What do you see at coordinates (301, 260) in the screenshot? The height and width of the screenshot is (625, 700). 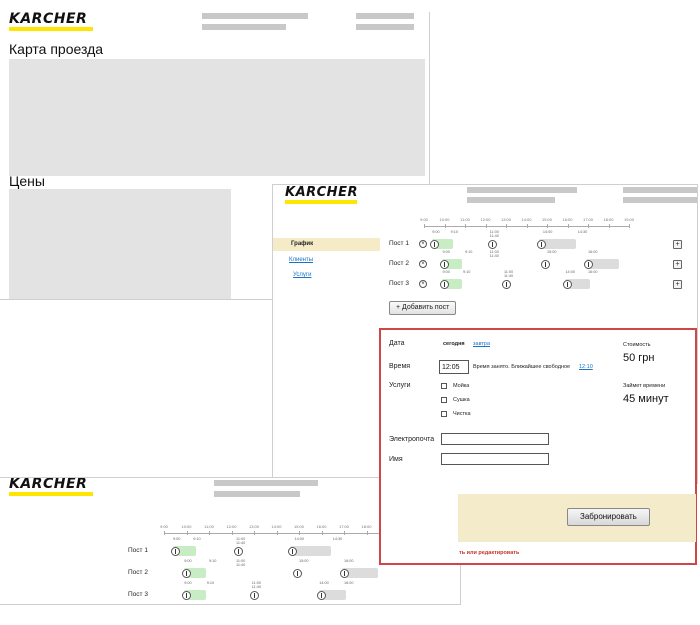 I see `nav-item-clients: Клиенты` at bounding box center [301, 260].